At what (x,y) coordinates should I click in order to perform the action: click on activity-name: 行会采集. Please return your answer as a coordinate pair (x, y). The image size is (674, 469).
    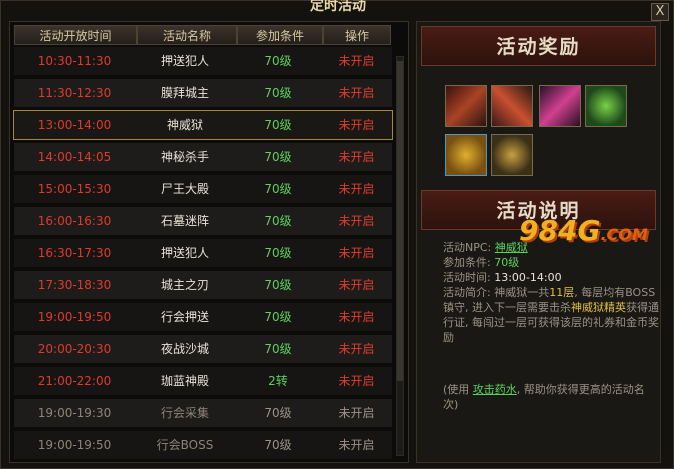
    Looking at the image, I should click on (184, 413).